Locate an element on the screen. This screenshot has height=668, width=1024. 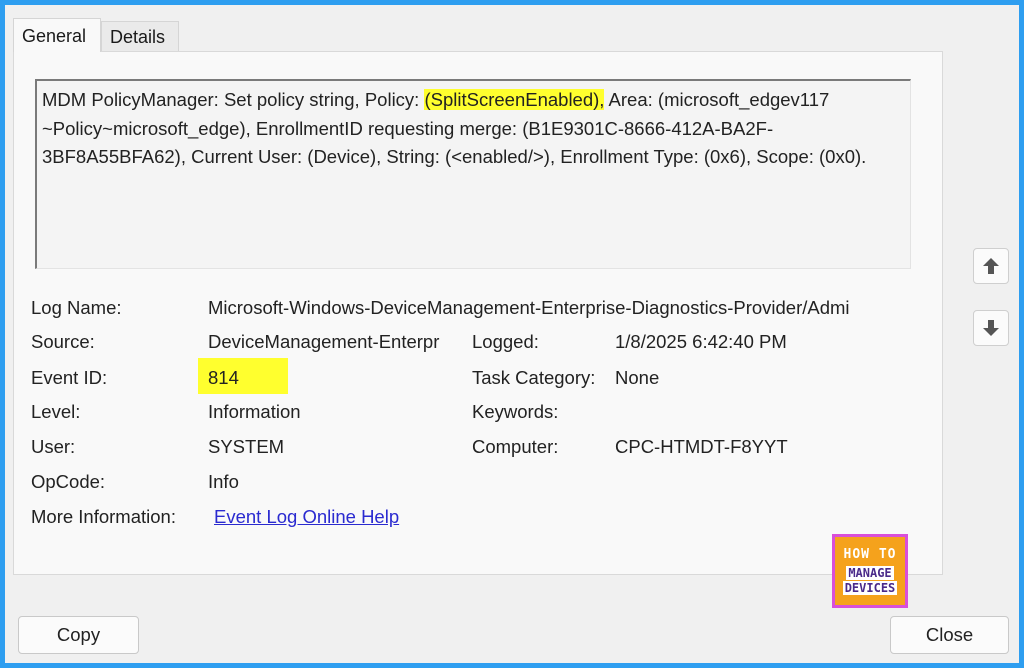
level-label: Level: is located at coordinates (56, 411).